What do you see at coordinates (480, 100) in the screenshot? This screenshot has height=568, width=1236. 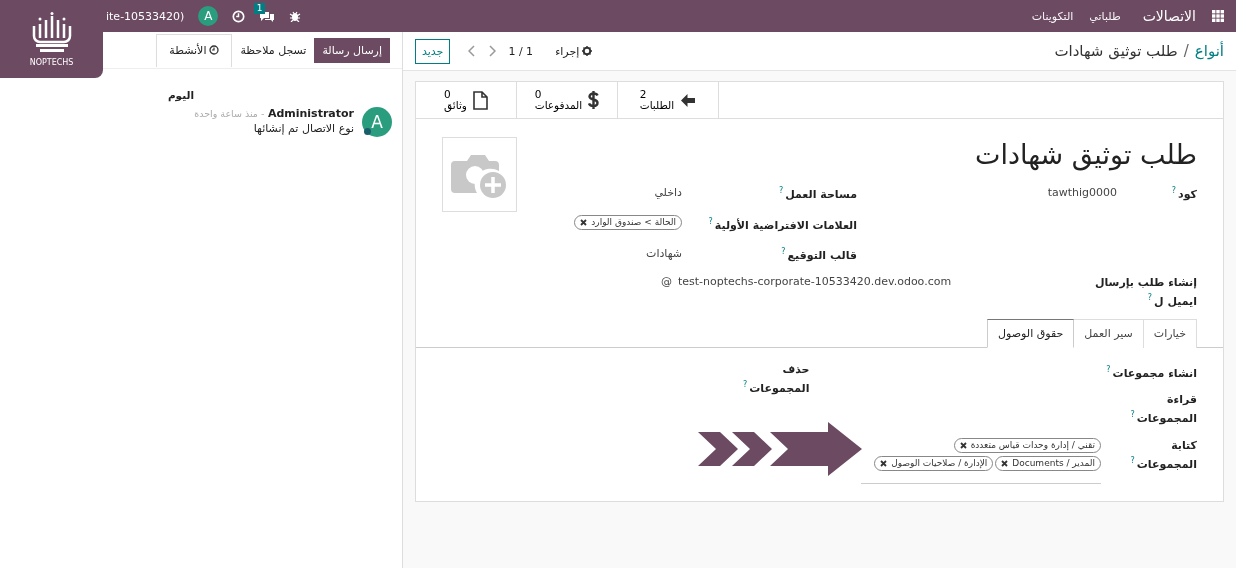 I see `file-icon` at bounding box center [480, 100].